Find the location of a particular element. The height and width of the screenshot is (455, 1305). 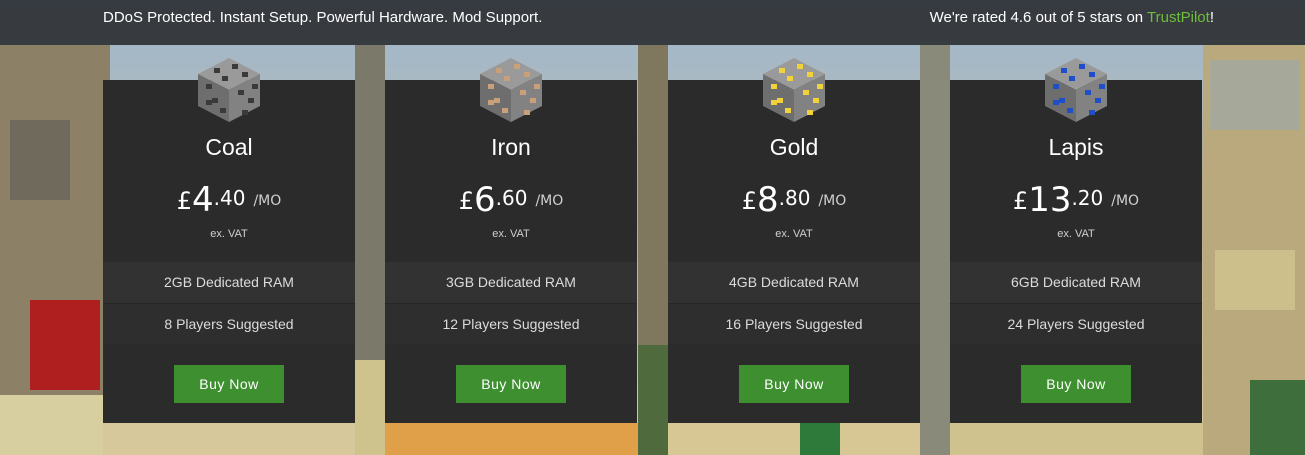

plan-name: Lapis is located at coordinates (1076, 147).